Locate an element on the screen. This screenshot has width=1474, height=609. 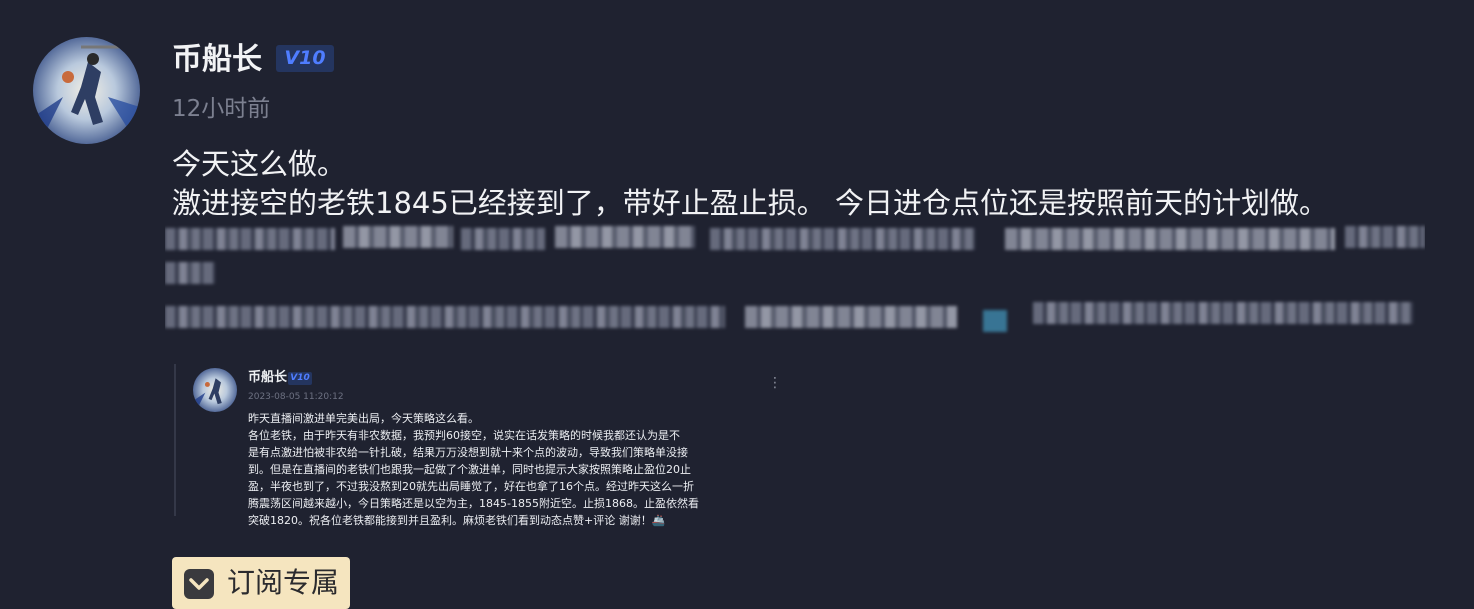
subscribe-label: 订阅专属 is located at coordinates (283, 582).